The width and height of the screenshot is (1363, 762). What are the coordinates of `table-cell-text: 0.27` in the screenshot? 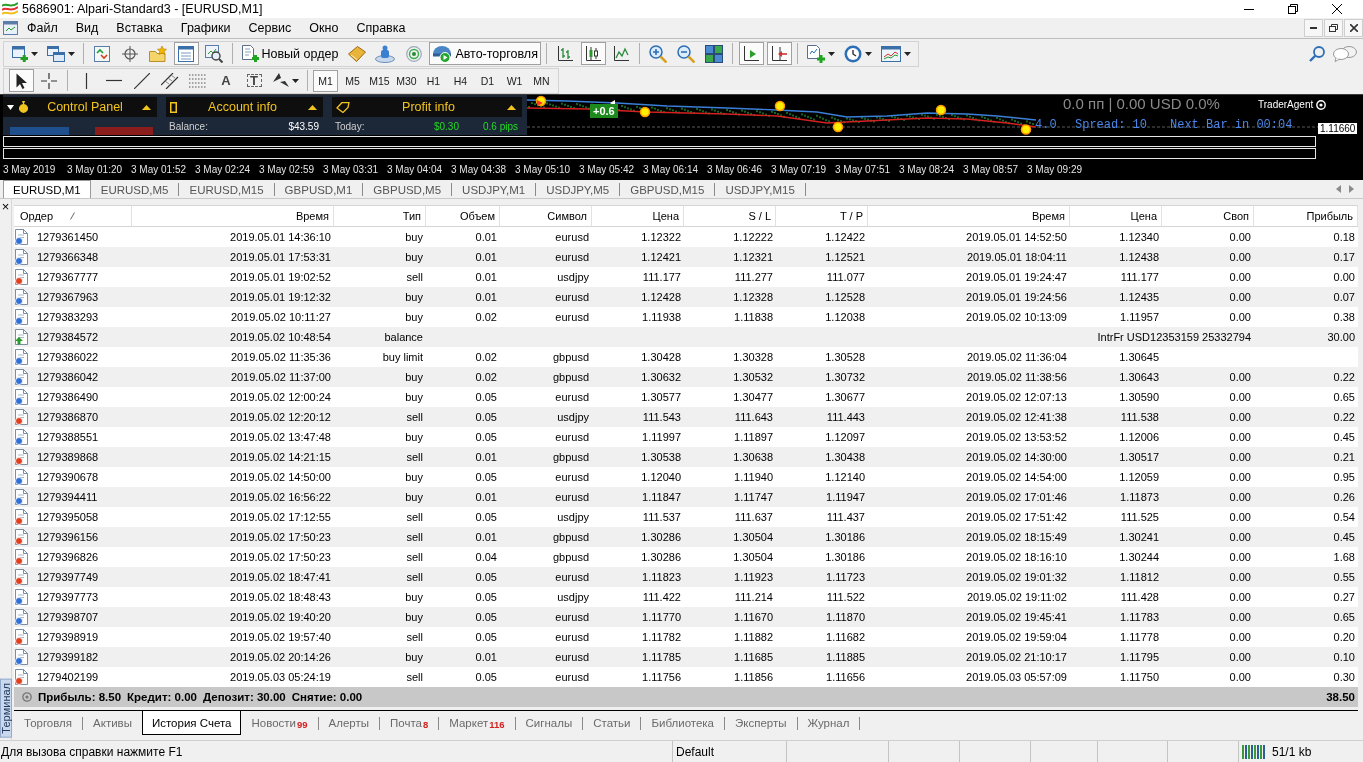 It's located at (1344, 597).